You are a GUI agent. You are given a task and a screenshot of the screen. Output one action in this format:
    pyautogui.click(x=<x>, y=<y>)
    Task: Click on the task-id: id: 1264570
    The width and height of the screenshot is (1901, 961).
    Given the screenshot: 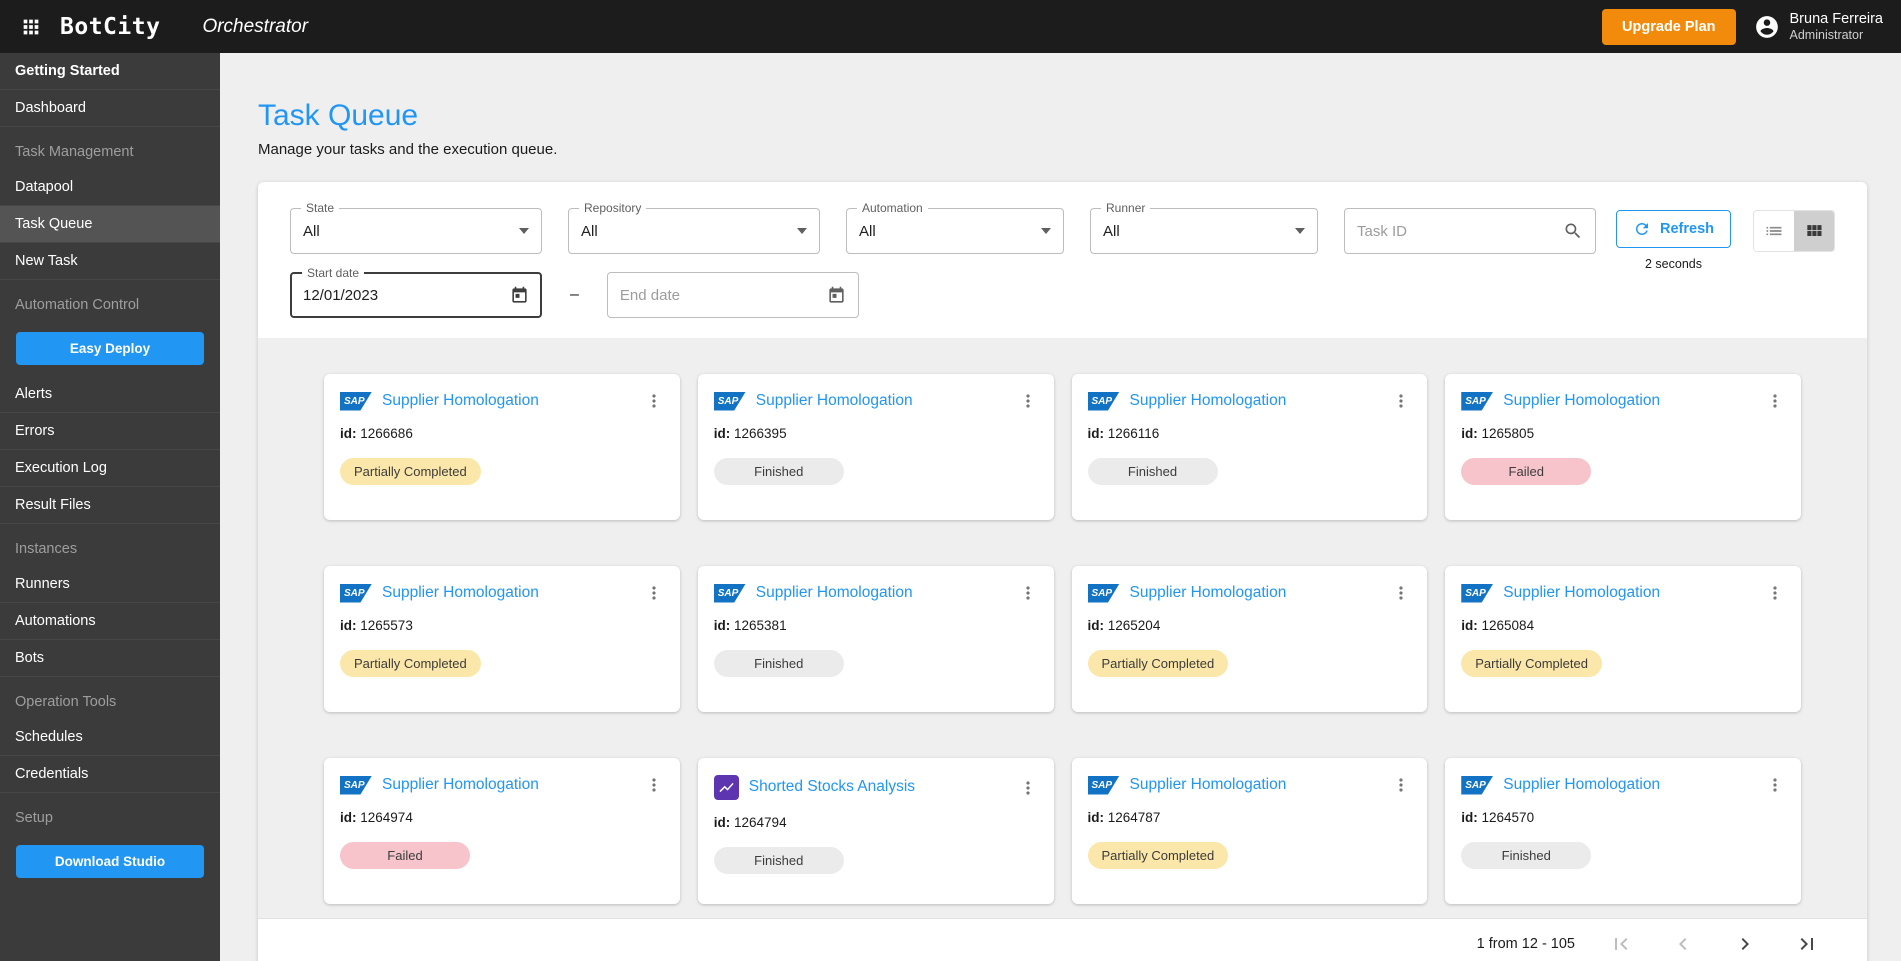 What is the action you would take?
    pyautogui.click(x=1623, y=817)
    